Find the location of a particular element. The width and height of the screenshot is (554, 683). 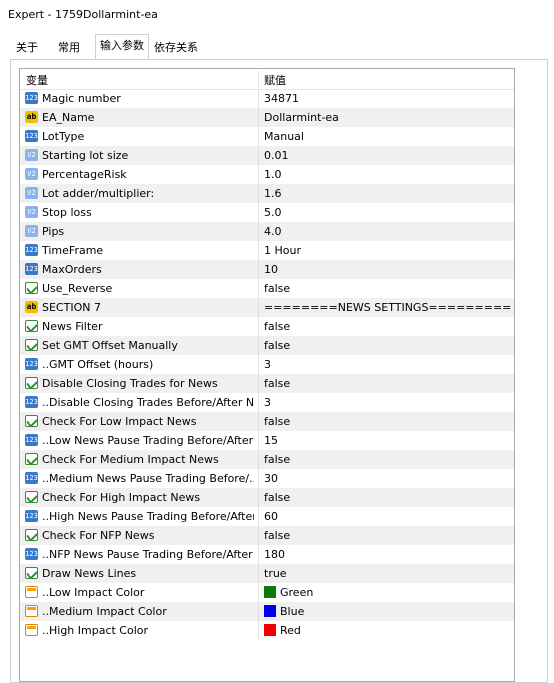

header-variable: 变量 is located at coordinates (37, 80).